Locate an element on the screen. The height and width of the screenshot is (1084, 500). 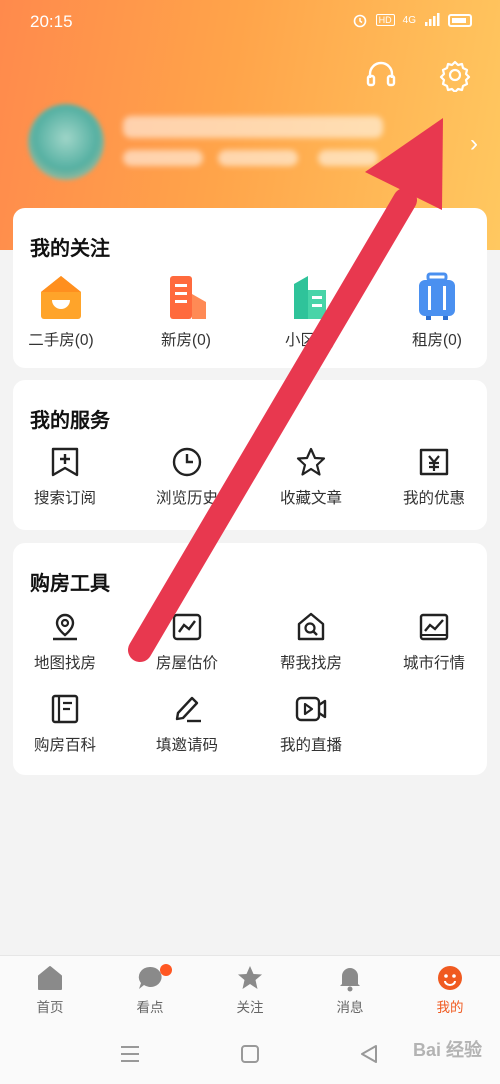
tab-label: 看点 is located at coordinates (150, 1007).